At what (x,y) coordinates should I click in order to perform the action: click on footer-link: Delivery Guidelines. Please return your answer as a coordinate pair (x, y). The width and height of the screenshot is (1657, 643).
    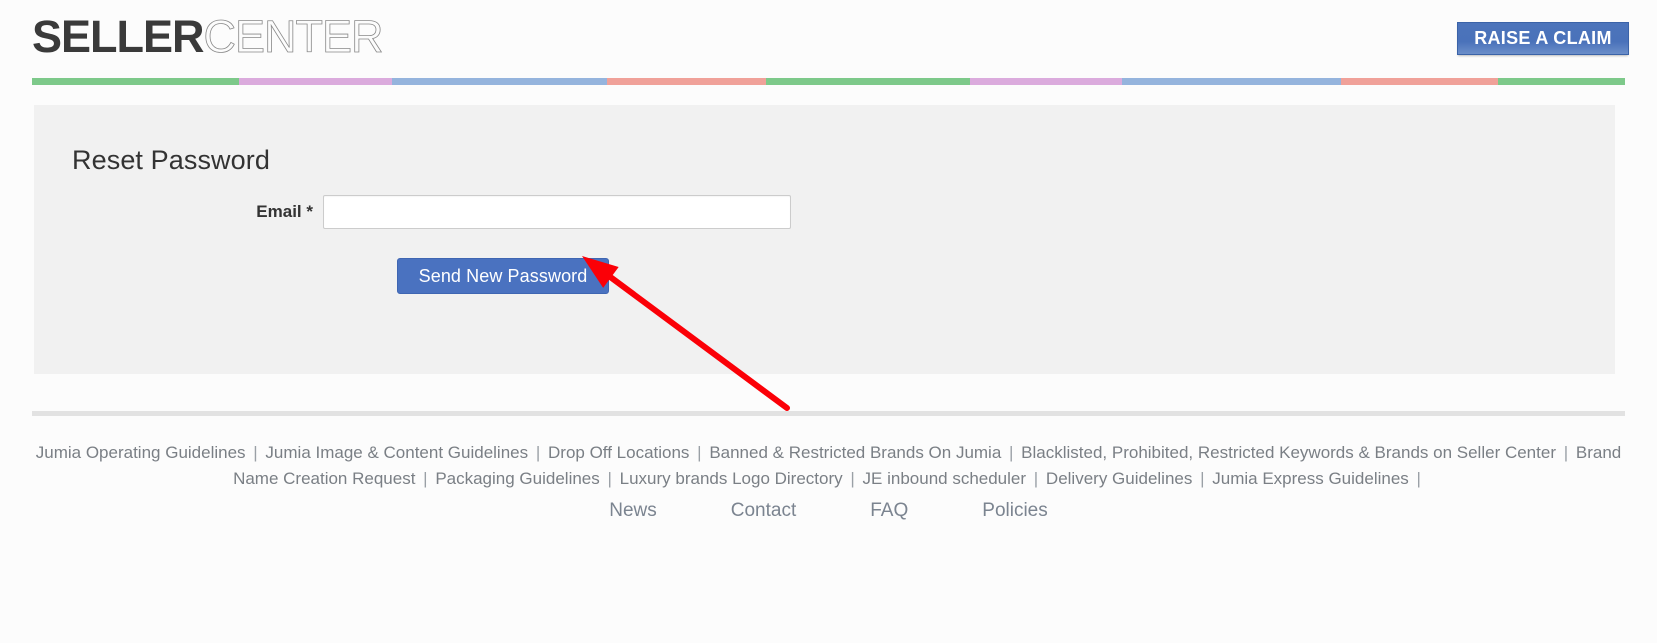
    Looking at the image, I should click on (1119, 478).